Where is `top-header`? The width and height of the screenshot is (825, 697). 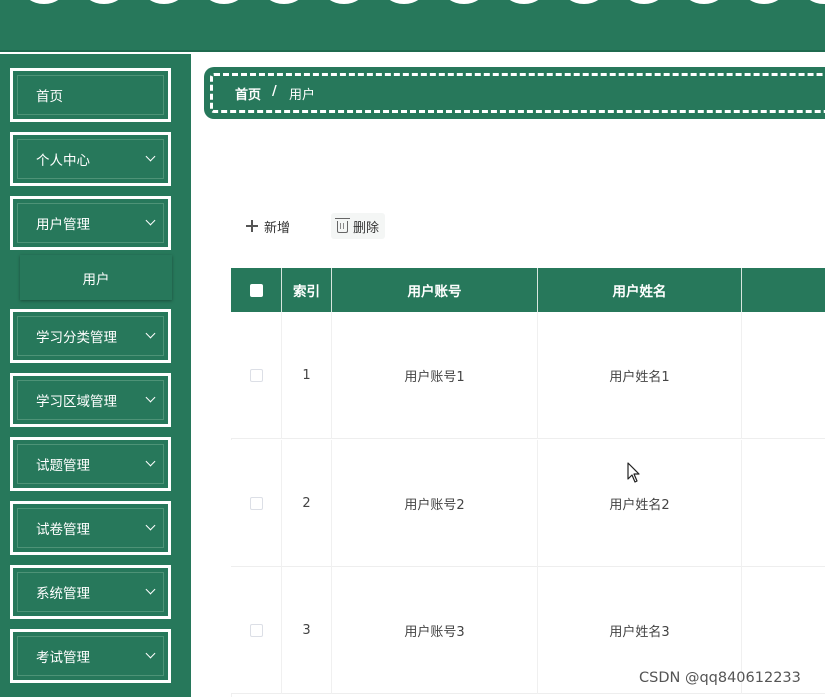
top-header is located at coordinates (412, 26).